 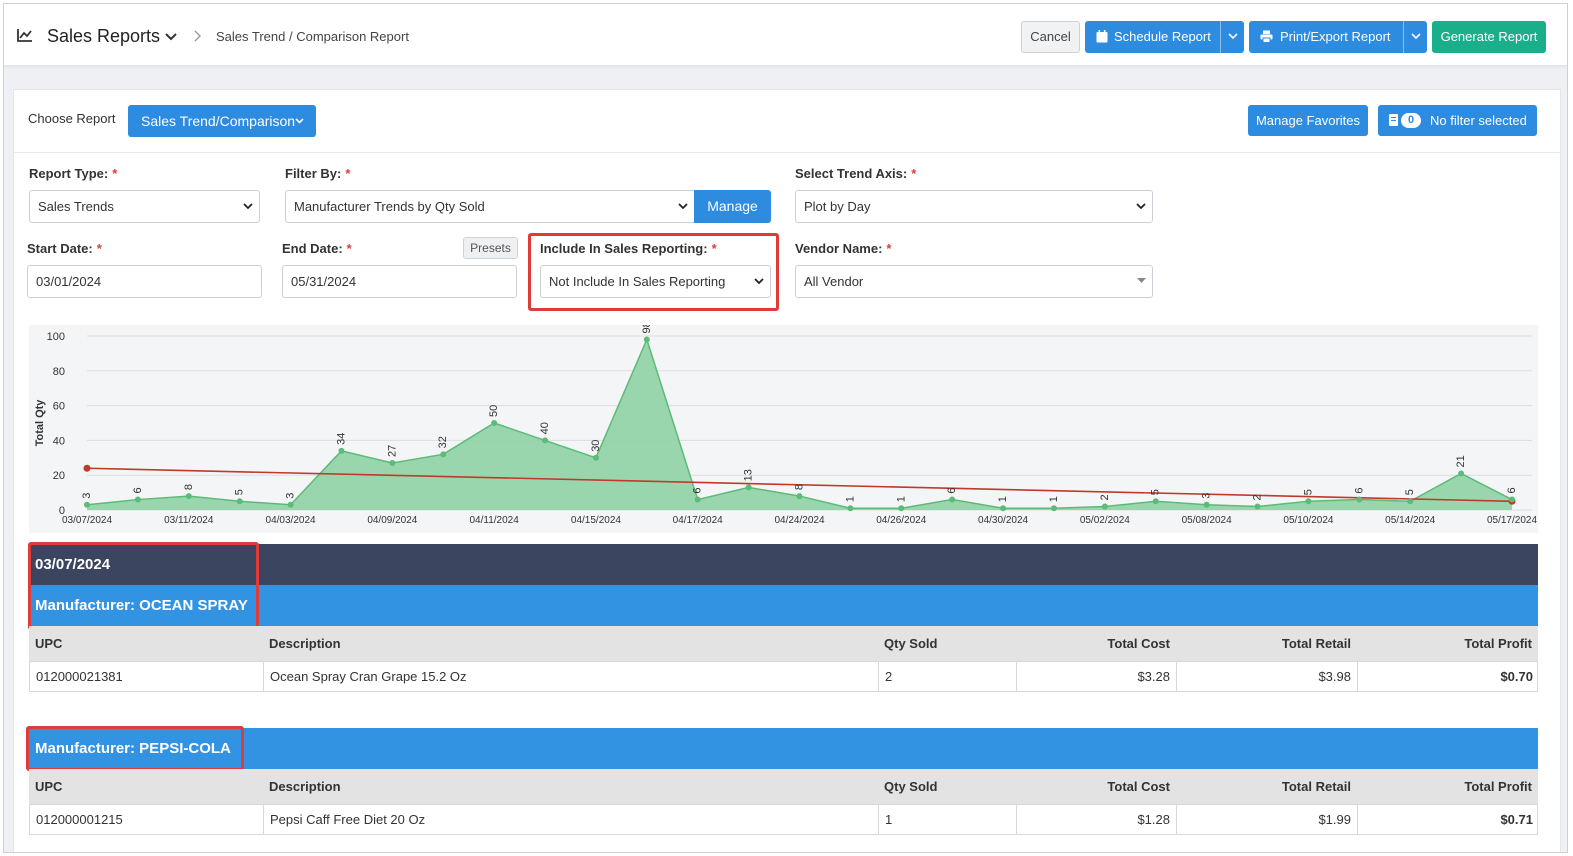 I want to click on choose-report-label: Choose Report, so click(x=72, y=118).